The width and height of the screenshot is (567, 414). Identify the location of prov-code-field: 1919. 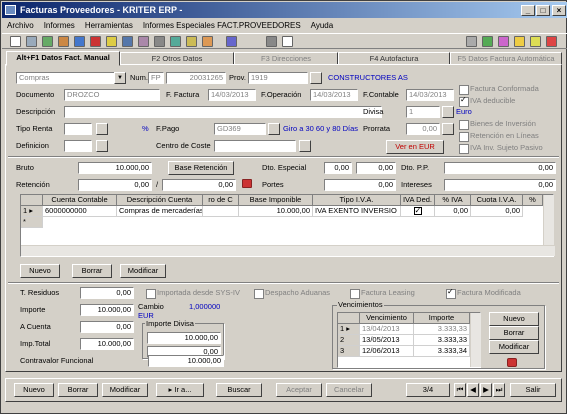
(278, 78).